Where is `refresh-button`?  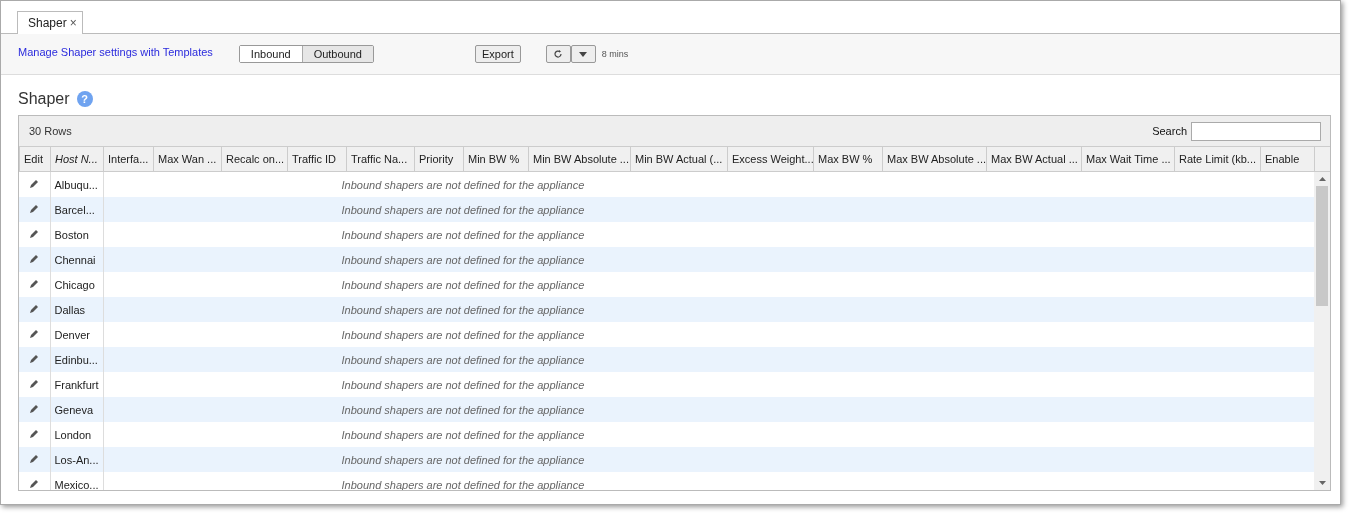
refresh-button is located at coordinates (558, 54).